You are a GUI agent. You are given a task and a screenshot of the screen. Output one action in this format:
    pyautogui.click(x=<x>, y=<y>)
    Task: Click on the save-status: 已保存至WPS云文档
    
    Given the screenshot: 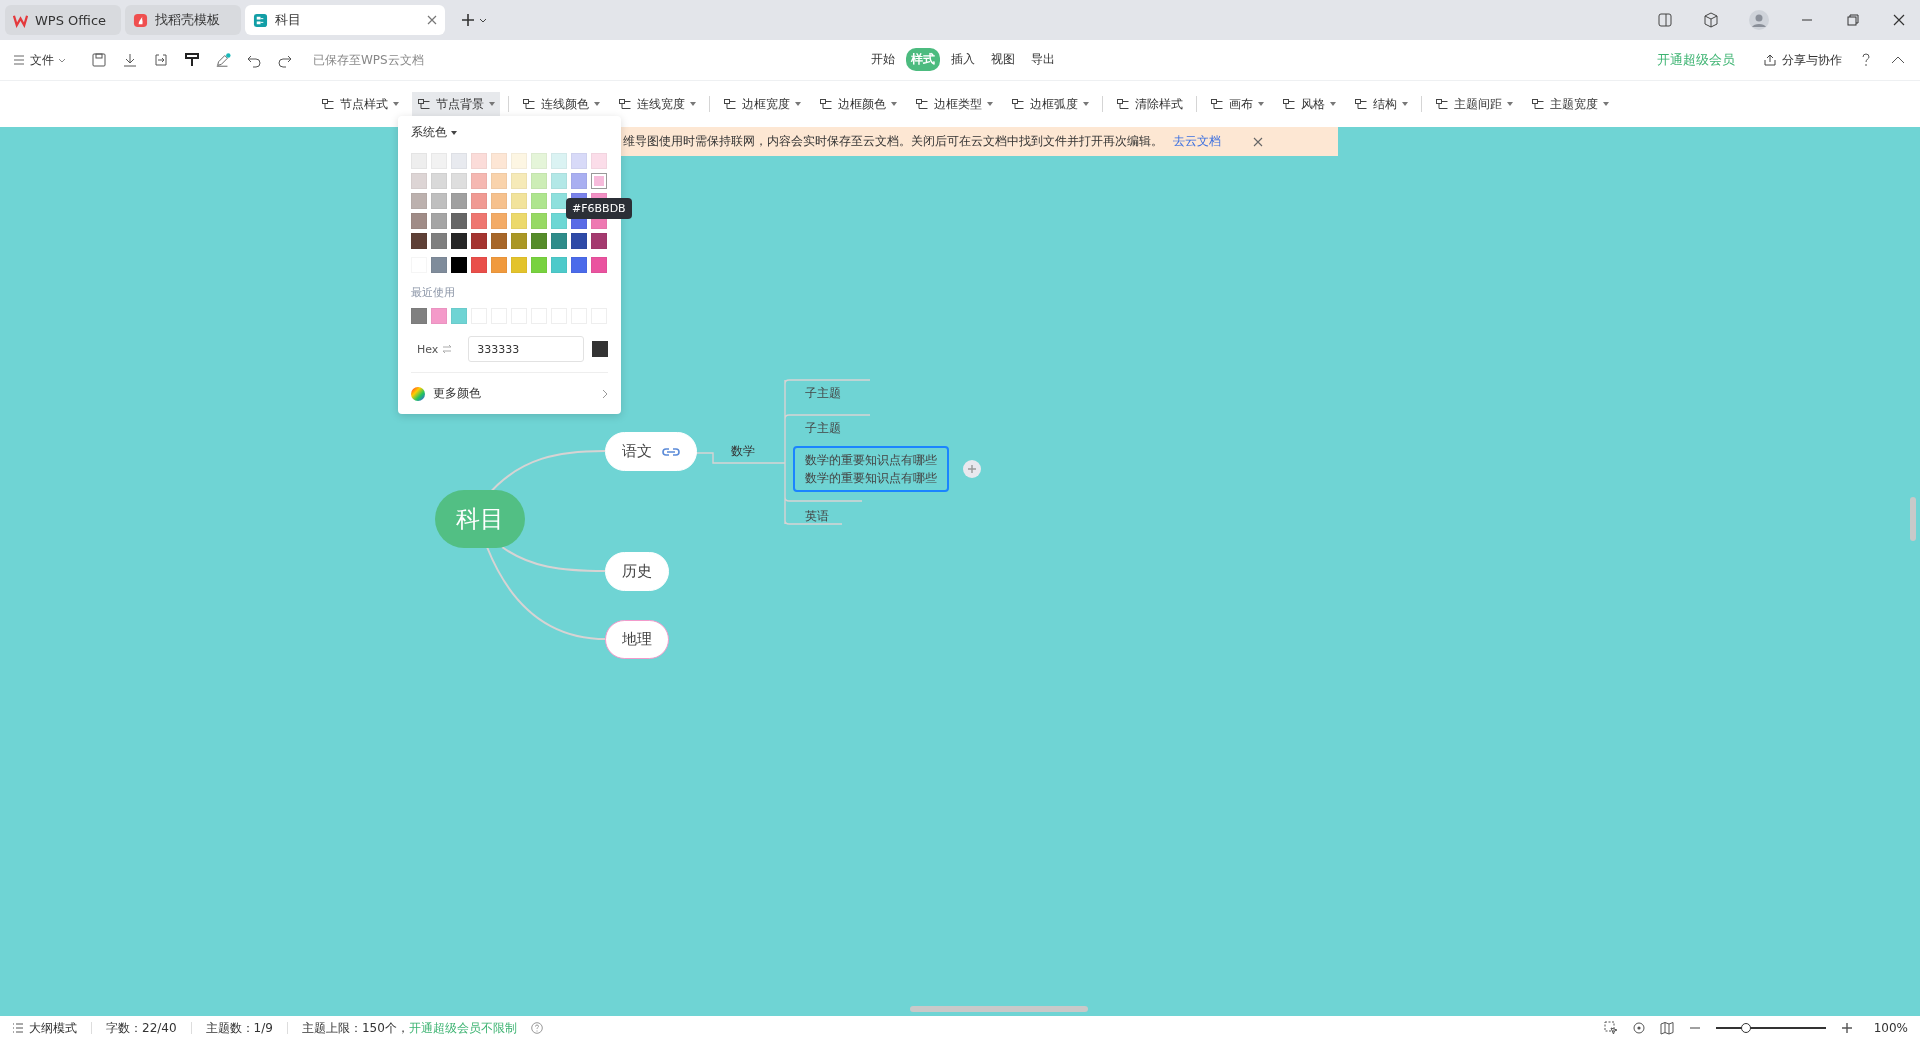 What is the action you would take?
    pyautogui.click(x=368, y=60)
    